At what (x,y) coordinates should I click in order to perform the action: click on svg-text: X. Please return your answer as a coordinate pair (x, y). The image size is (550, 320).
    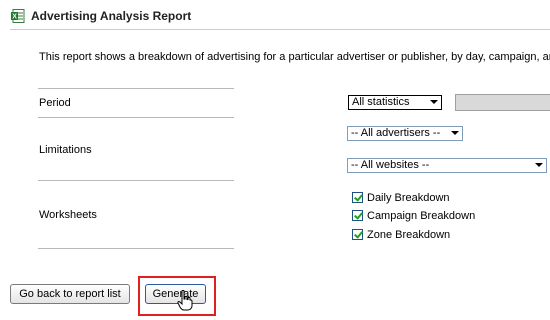
    Looking at the image, I should click on (14, 17).